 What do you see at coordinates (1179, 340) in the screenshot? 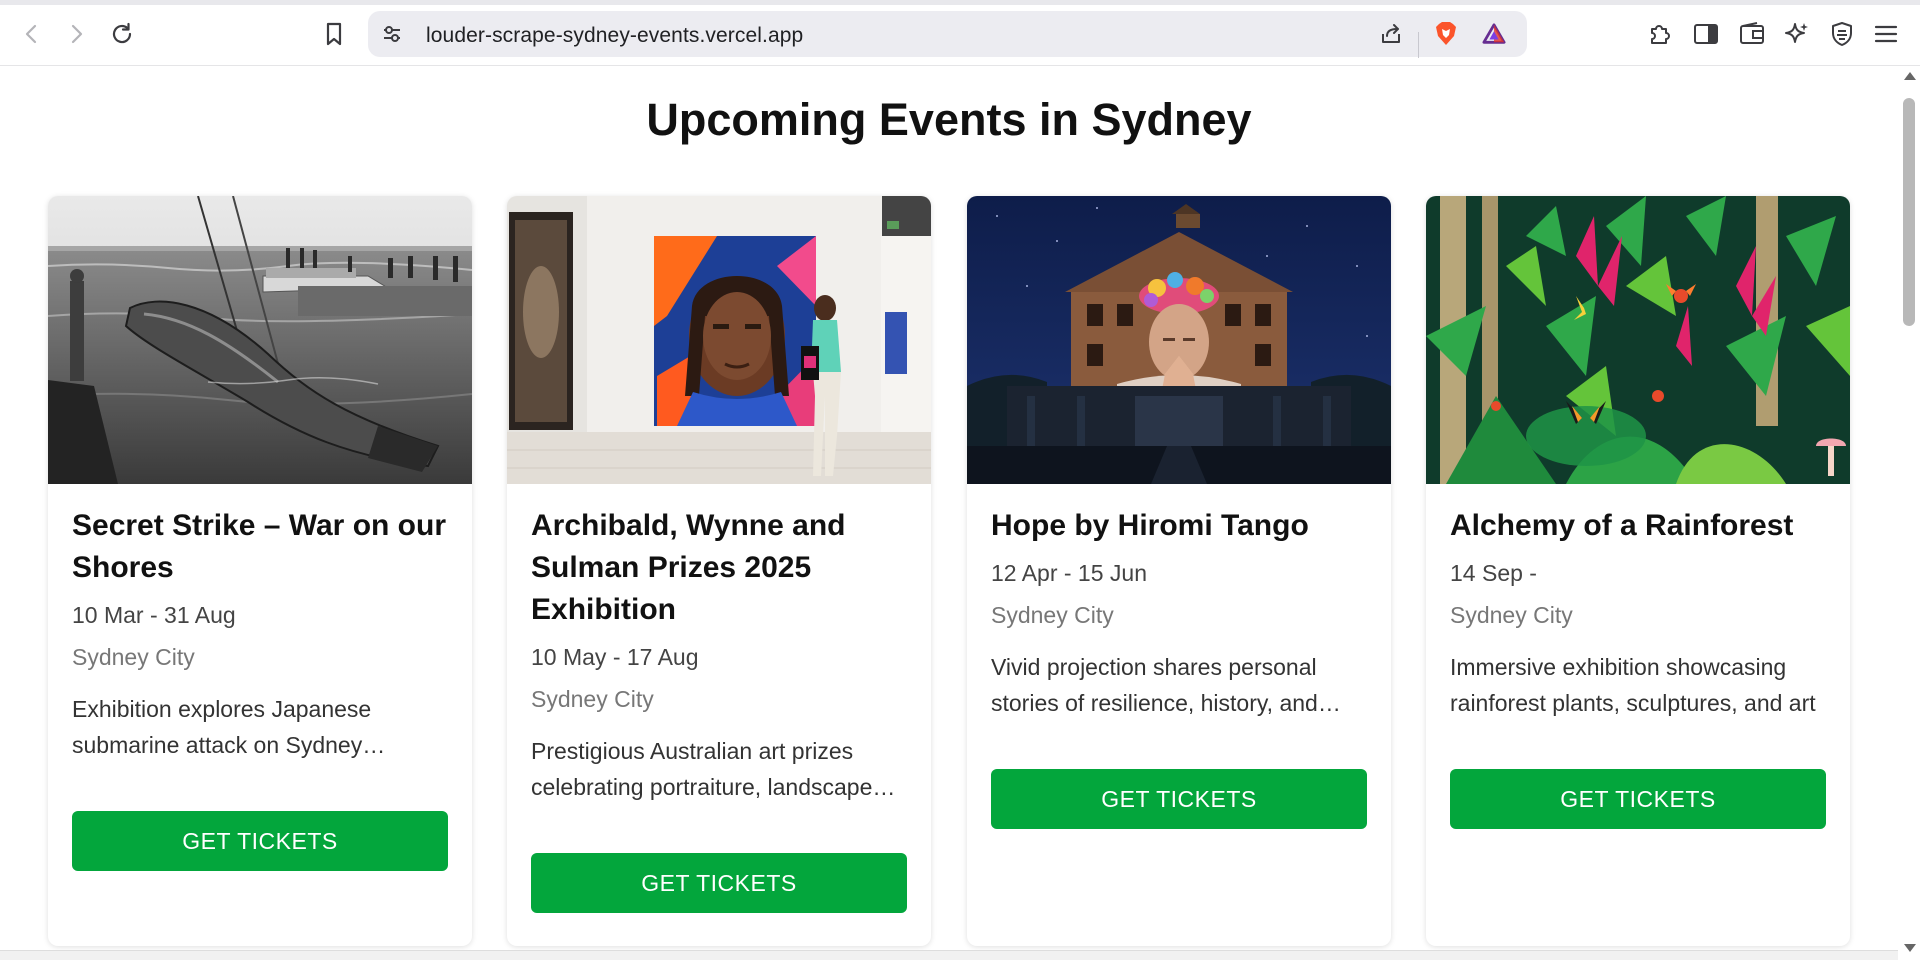
I see `event-image-projection` at bounding box center [1179, 340].